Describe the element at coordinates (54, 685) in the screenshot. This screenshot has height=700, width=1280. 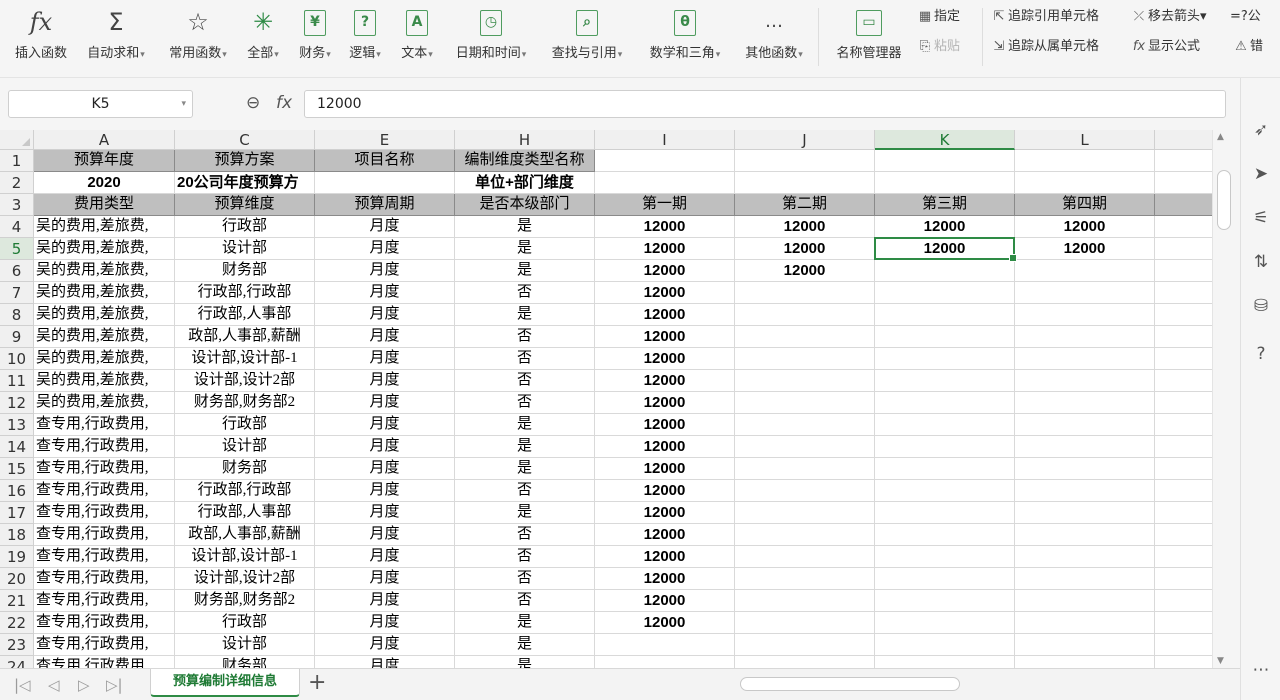
I see `prev-sheet-icon: ◁` at that location.